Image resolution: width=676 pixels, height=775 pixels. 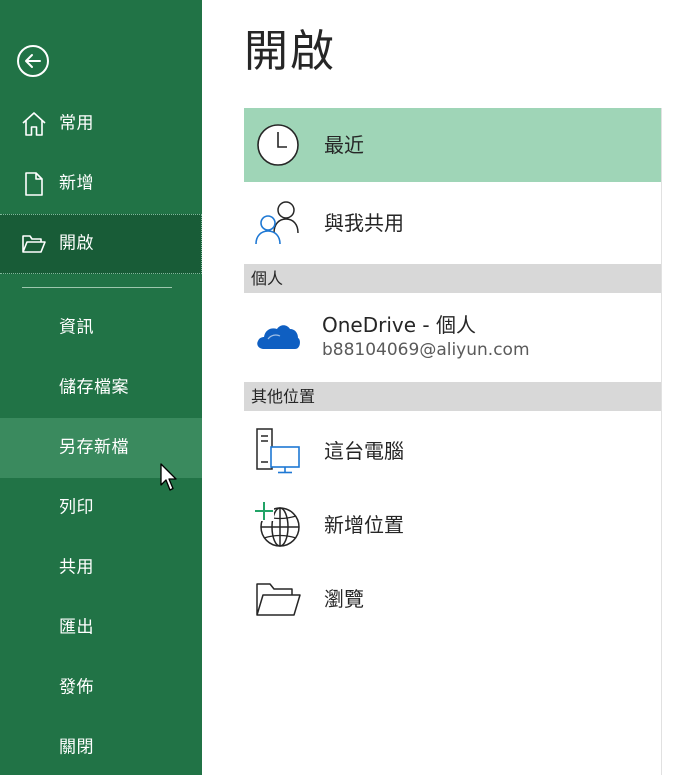 I want to click on globe-plus-icon, so click(x=277, y=524).